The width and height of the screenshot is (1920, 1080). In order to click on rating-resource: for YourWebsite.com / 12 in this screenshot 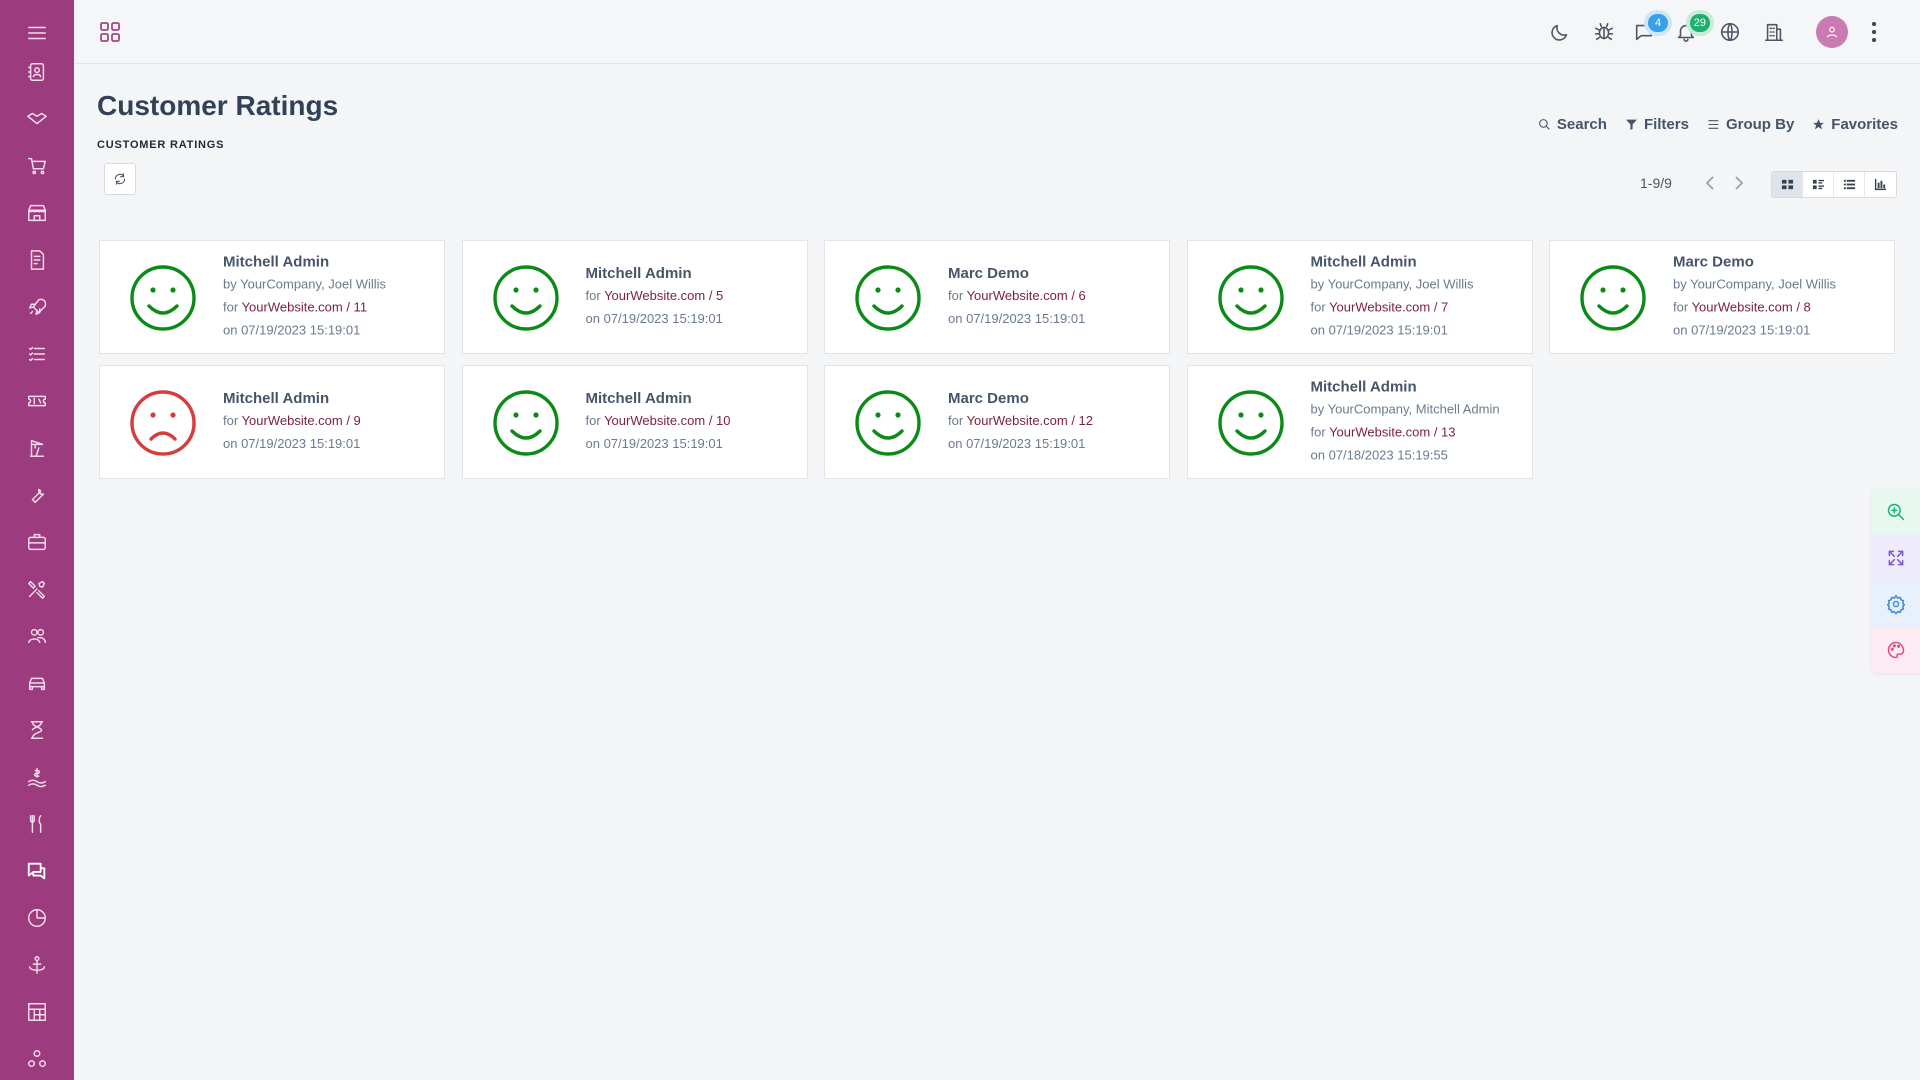, I will do `click(1021, 420)`.